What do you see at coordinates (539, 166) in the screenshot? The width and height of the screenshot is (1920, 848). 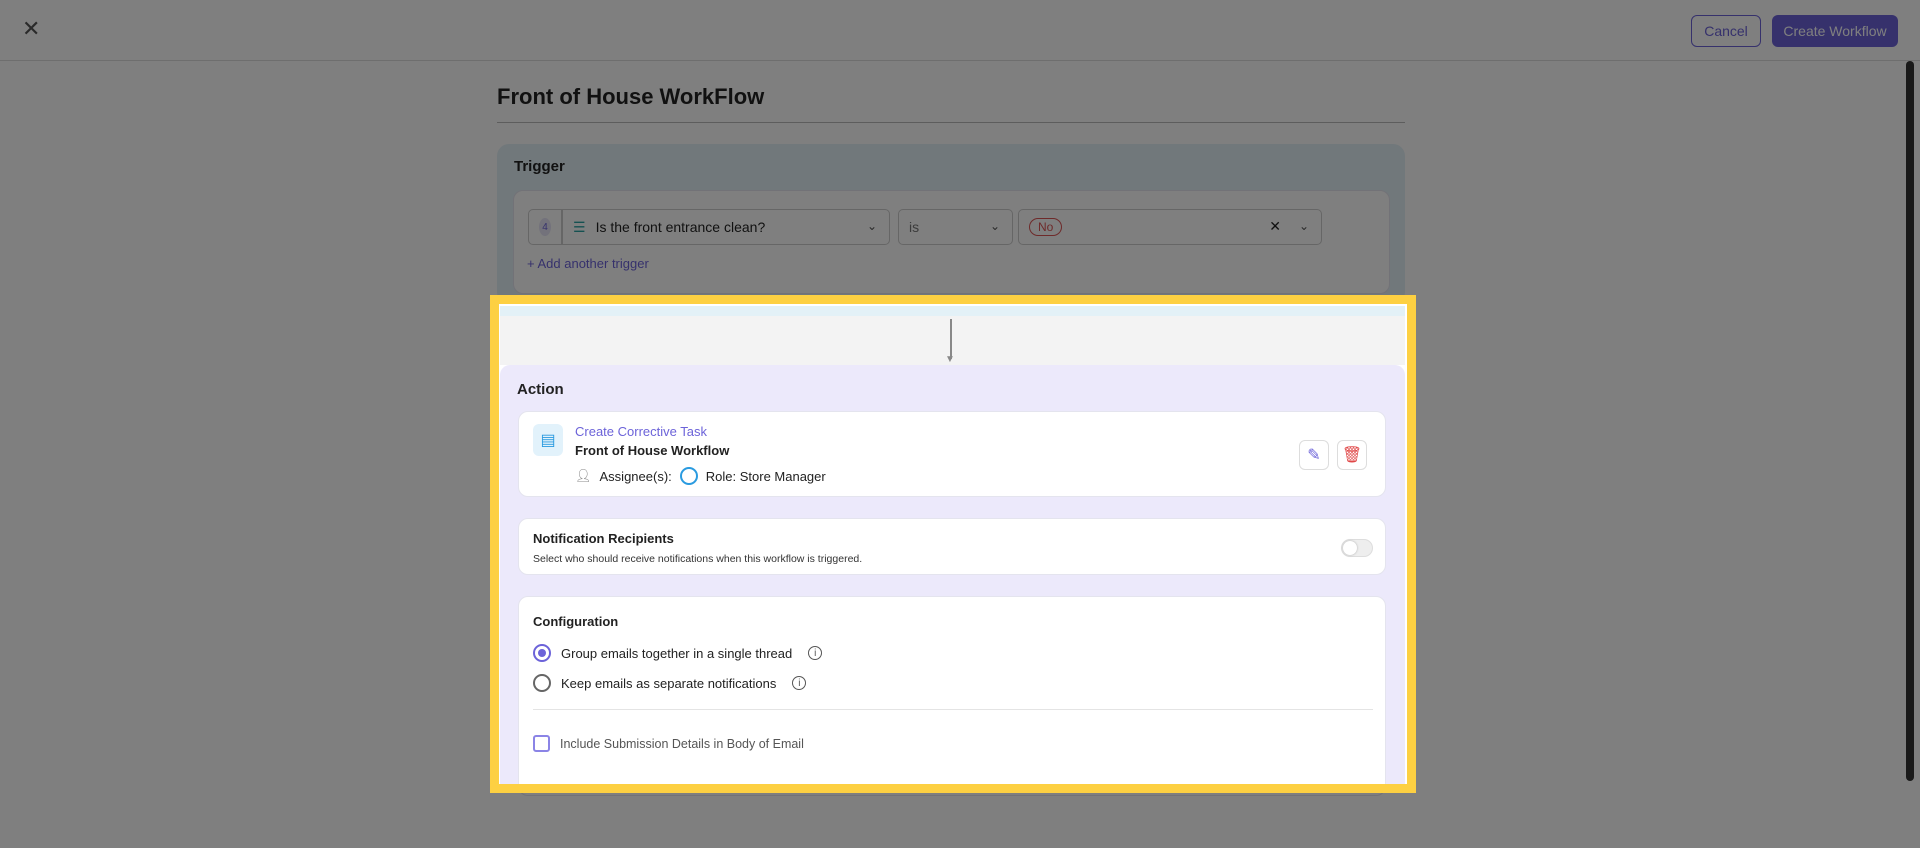 I see `trigger-label: Trigger` at bounding box center [539, 166].